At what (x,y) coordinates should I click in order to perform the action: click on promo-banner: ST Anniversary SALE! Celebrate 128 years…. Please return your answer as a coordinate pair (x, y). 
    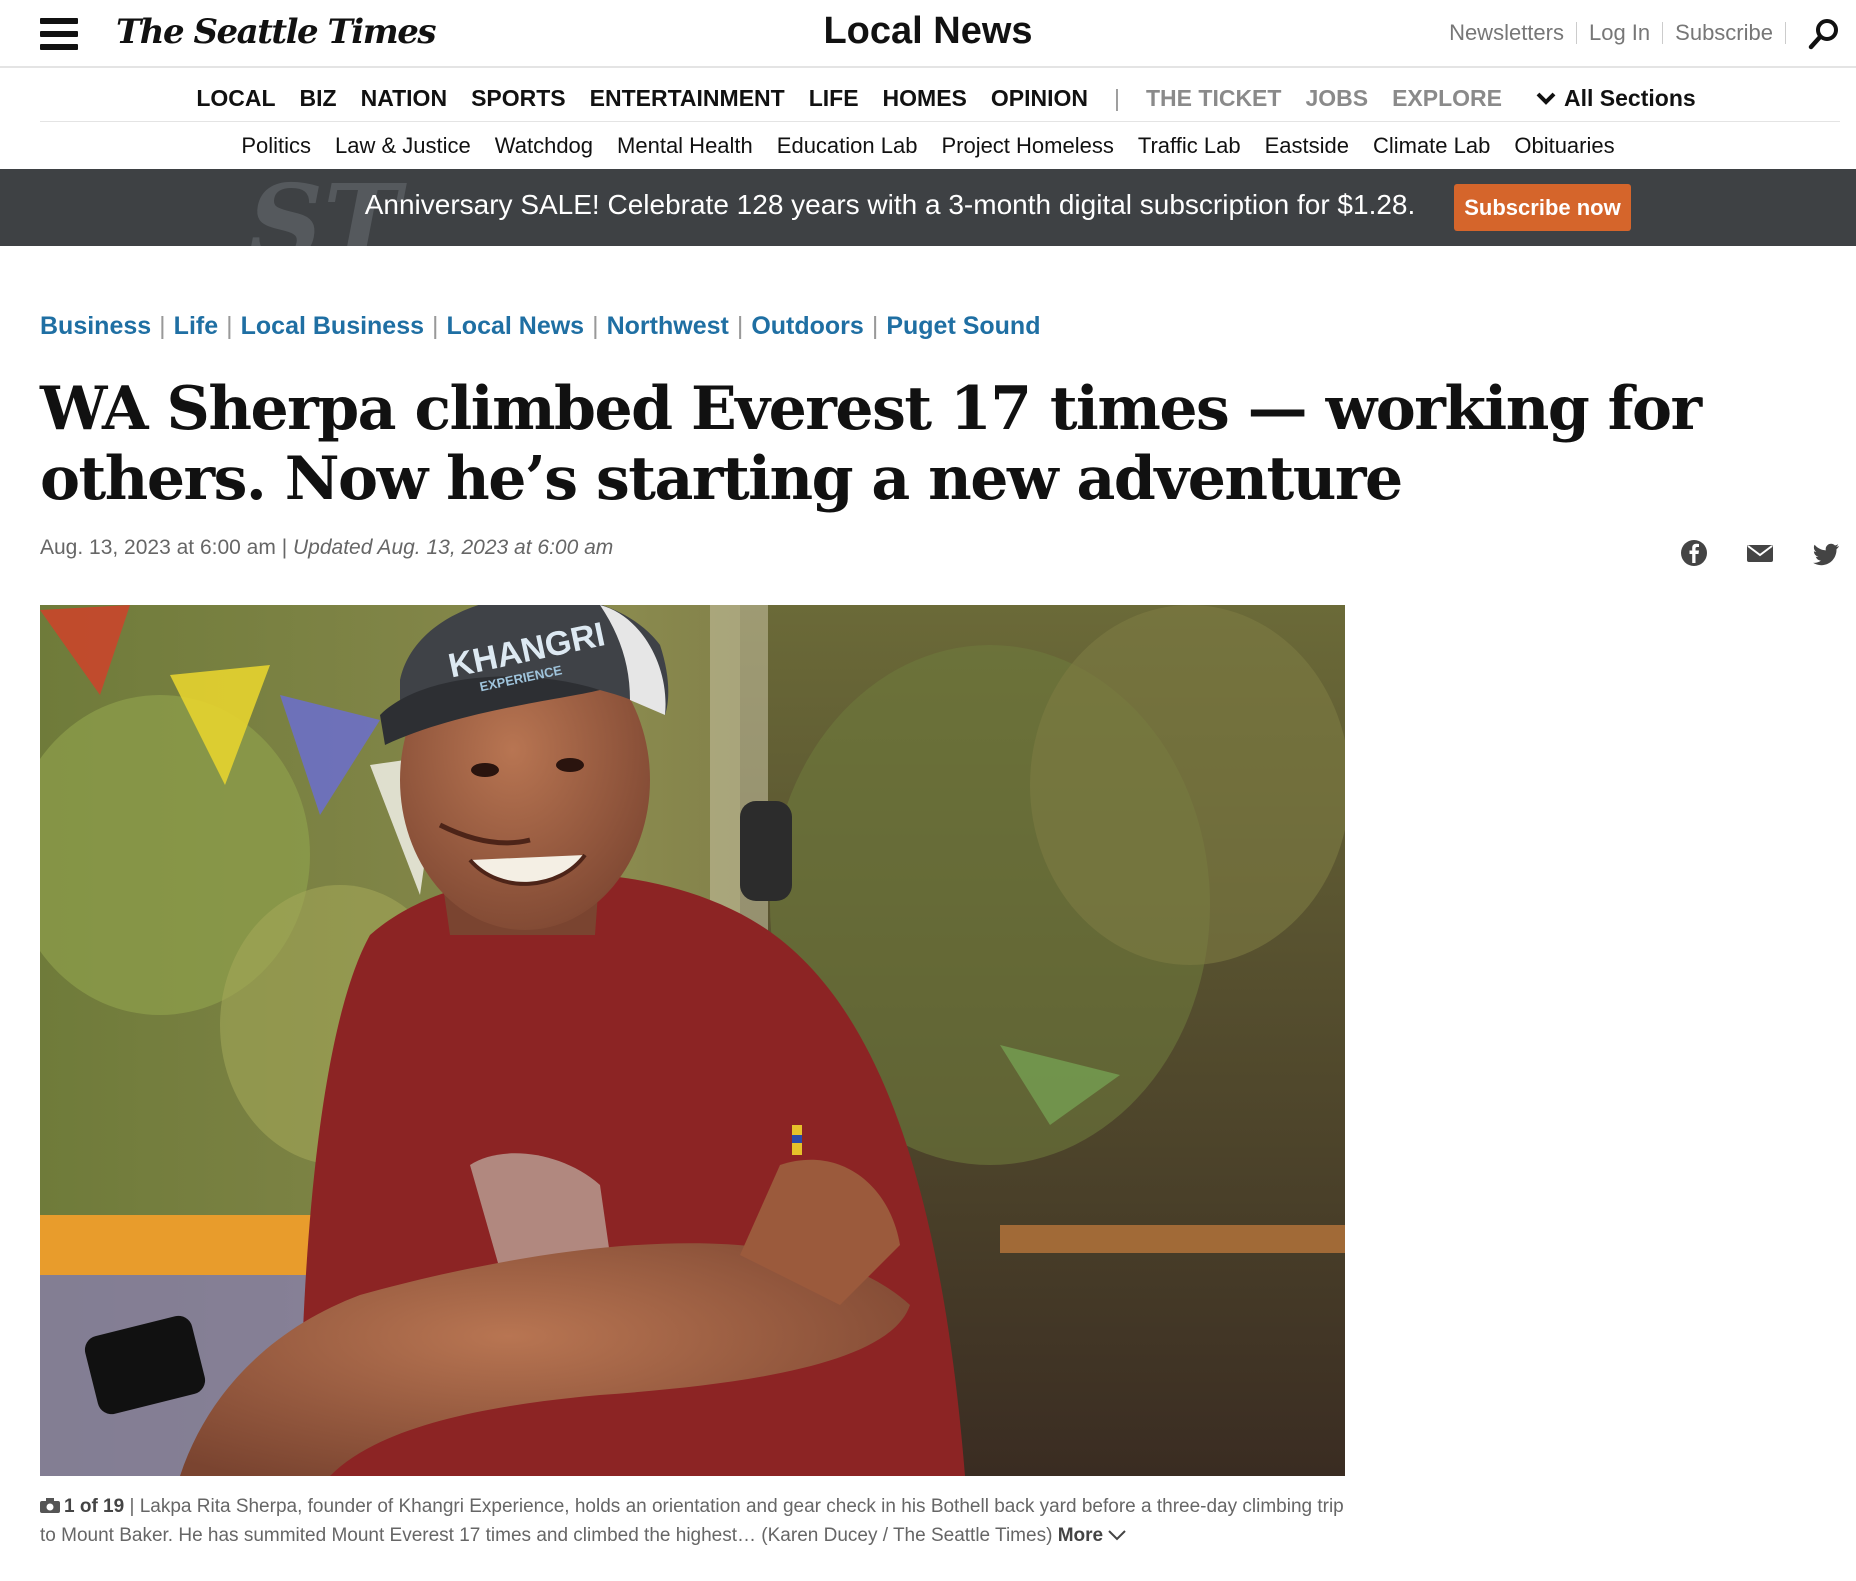
    Looking at the image, I should click on (928, 207).